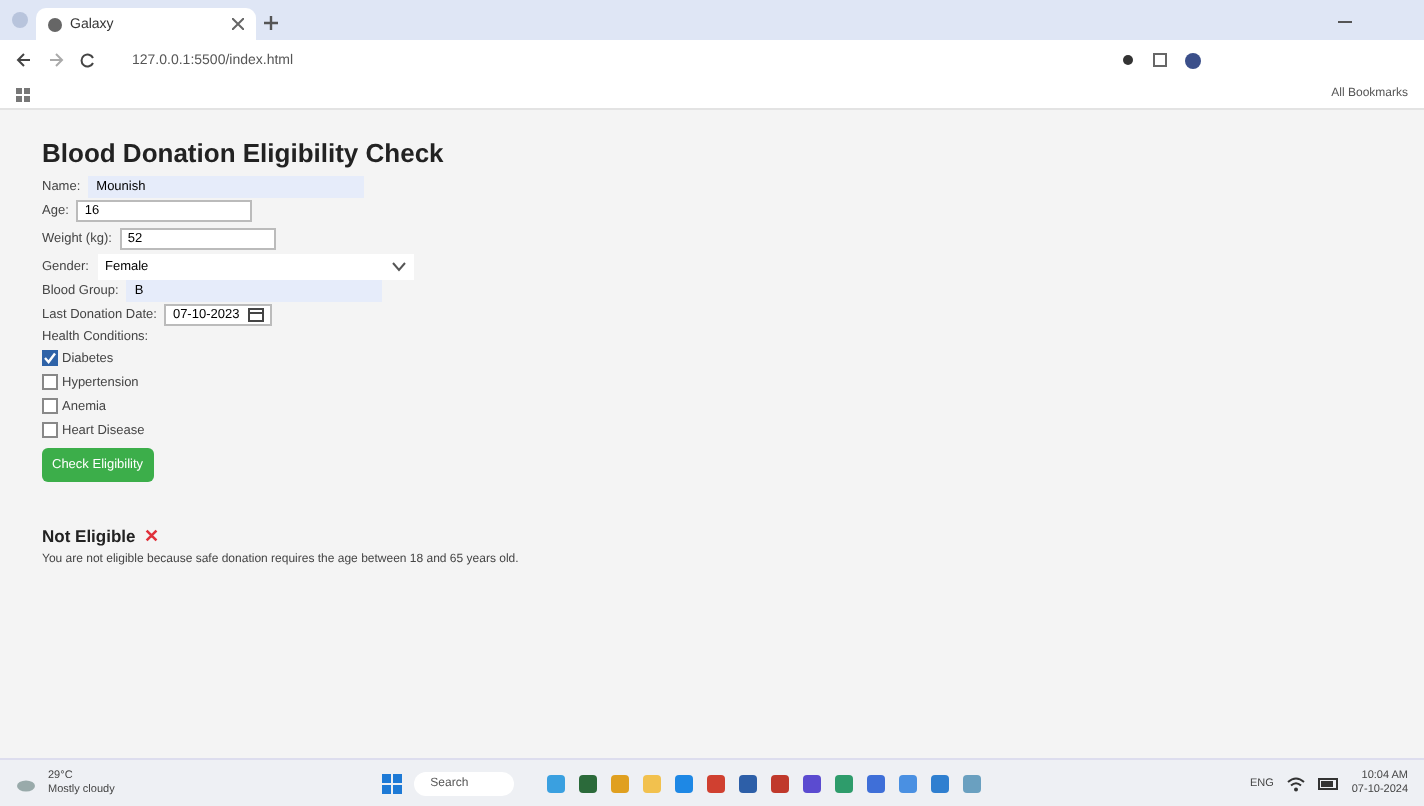  What do you see at coordinates (56, 60) in the screenshot?
I see `forward-icon` at bounding box center [56, 60].